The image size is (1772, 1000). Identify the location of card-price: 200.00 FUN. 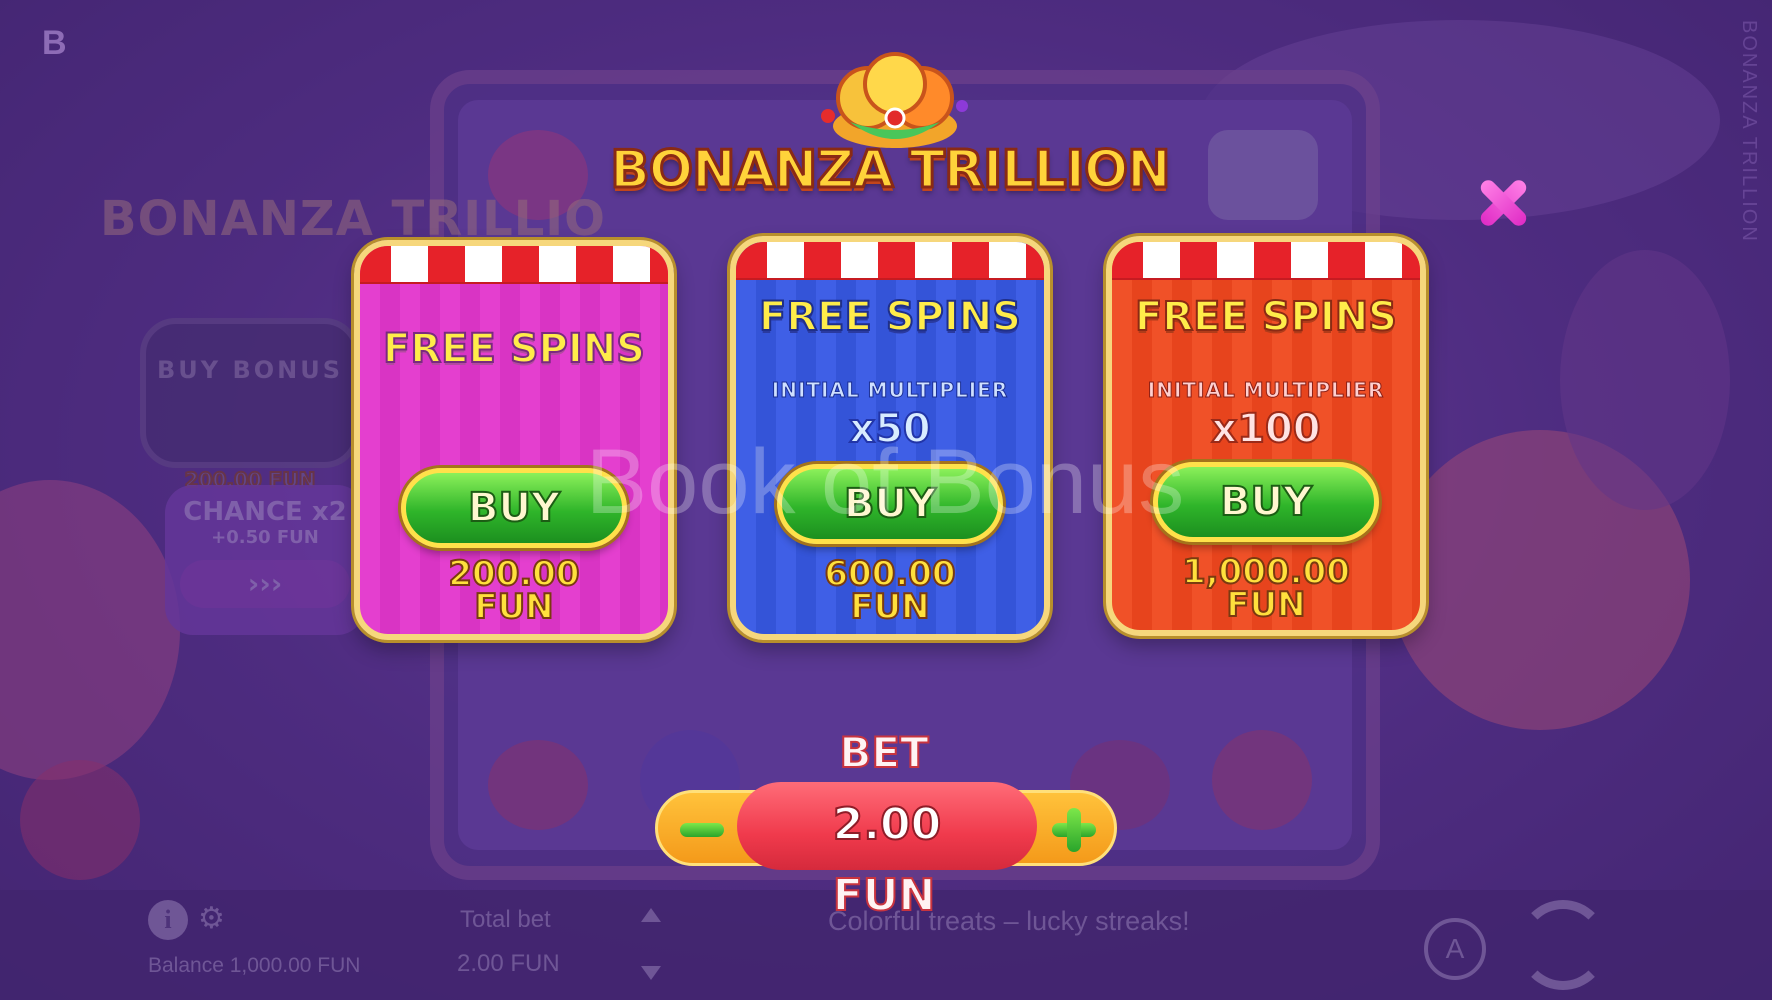
(514, 591).